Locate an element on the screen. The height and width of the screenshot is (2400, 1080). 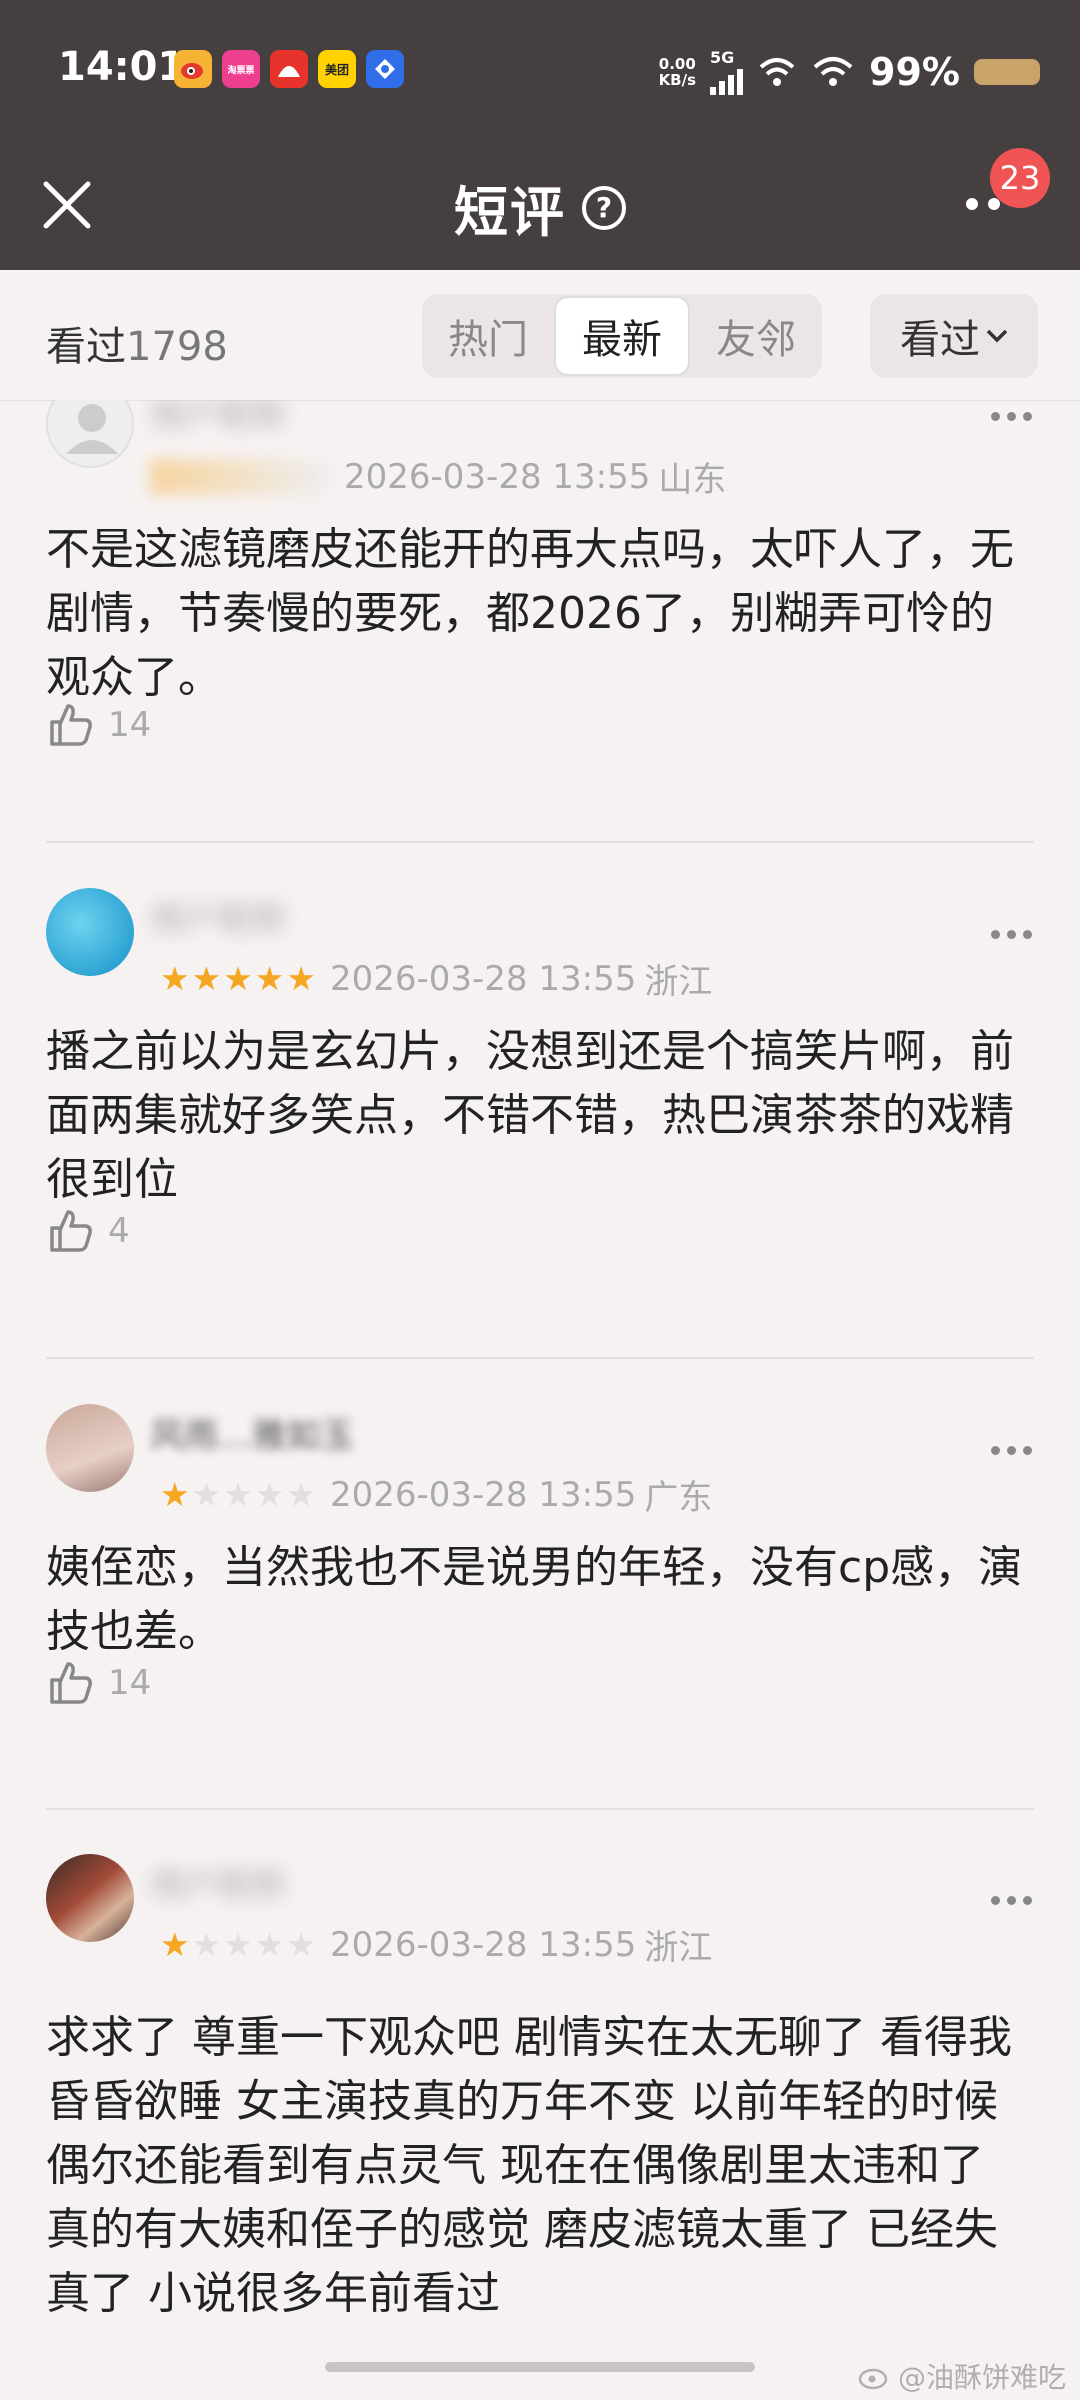
seen-count-value: 1798 is located at coordinates (177, 347).